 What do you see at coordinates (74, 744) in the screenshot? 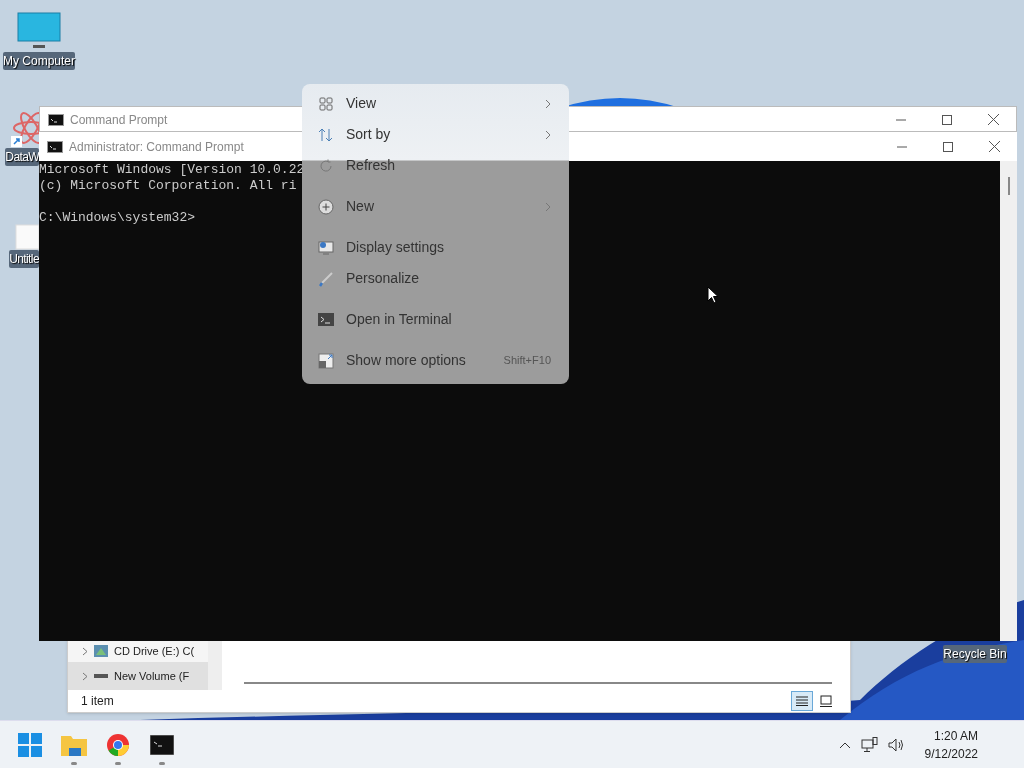
I see `folder-icon` at bounding box center [74, 744].